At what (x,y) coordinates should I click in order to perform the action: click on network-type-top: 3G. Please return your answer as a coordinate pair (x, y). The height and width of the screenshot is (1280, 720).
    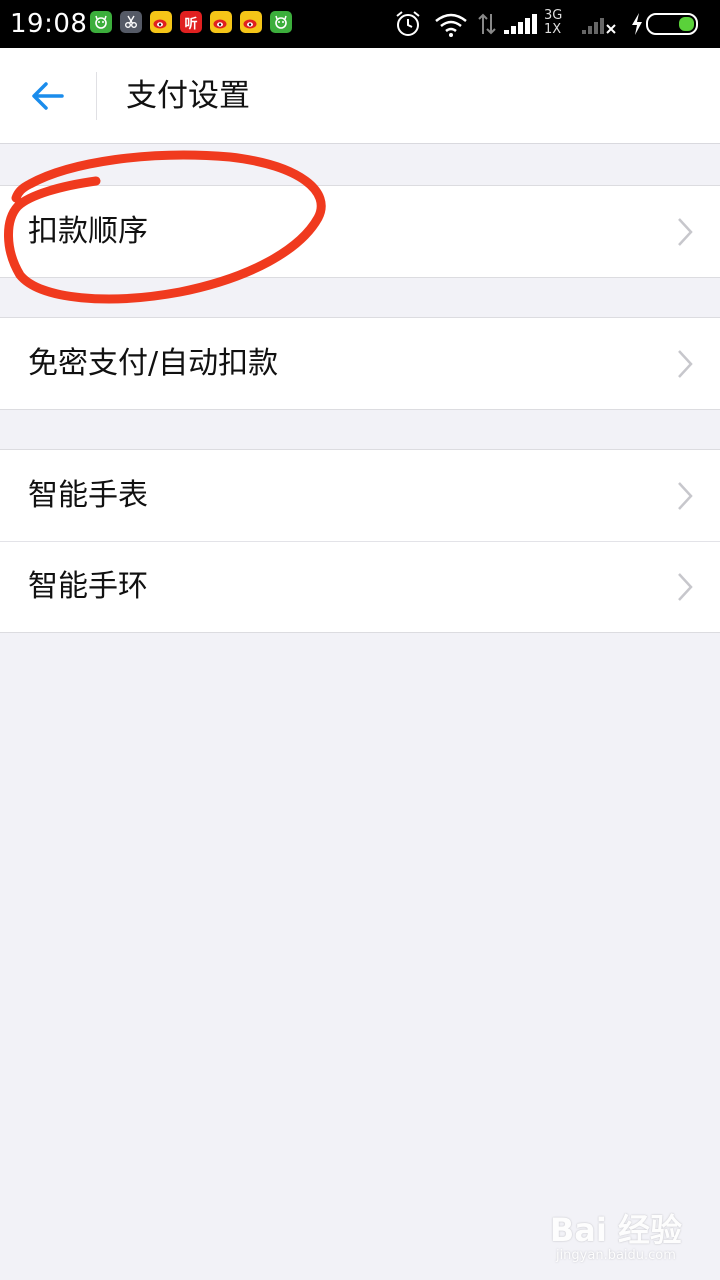
    Looking at the image, I should click on (553, 15).